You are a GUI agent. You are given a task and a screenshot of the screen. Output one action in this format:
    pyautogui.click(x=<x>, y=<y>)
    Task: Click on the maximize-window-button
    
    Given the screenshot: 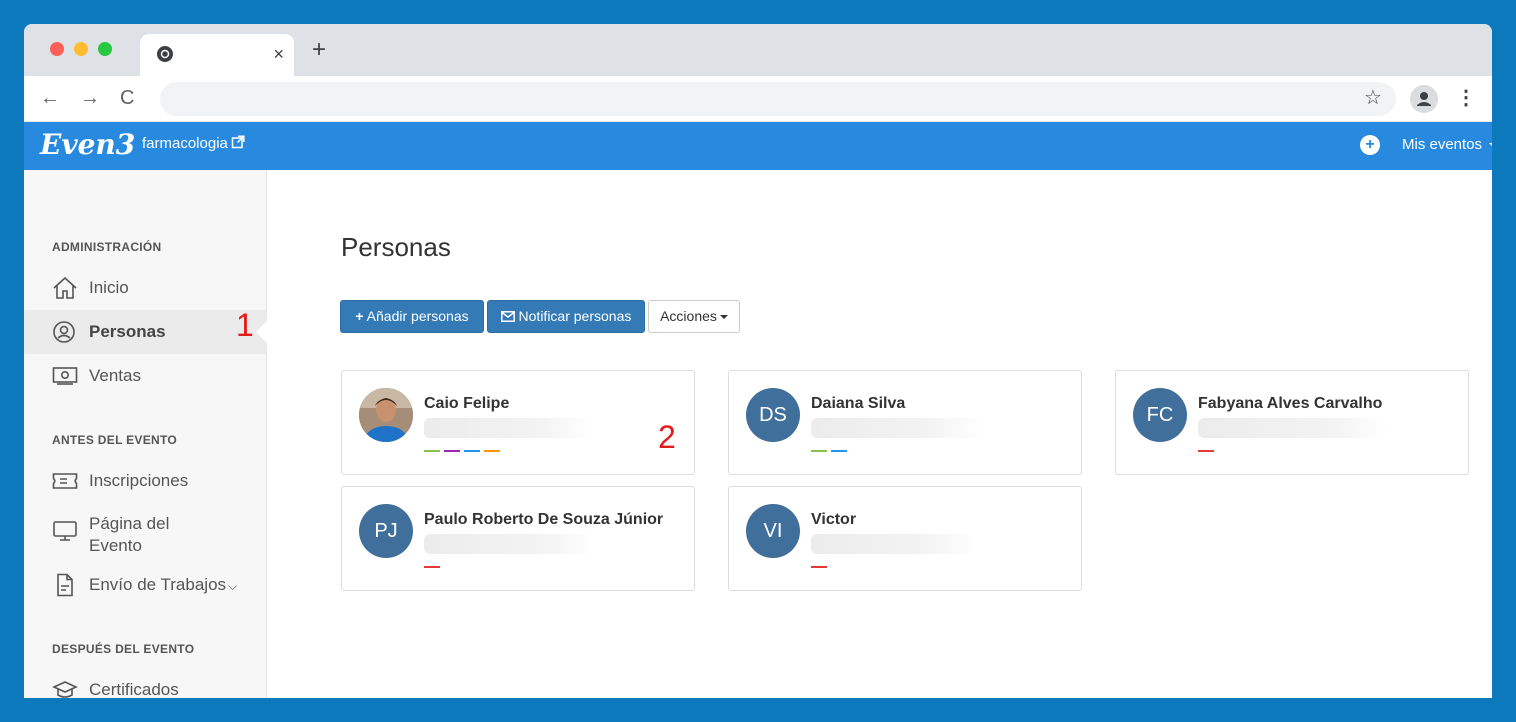 What is the action you would take?
    pyautogui.click(x=105, y=49)
    